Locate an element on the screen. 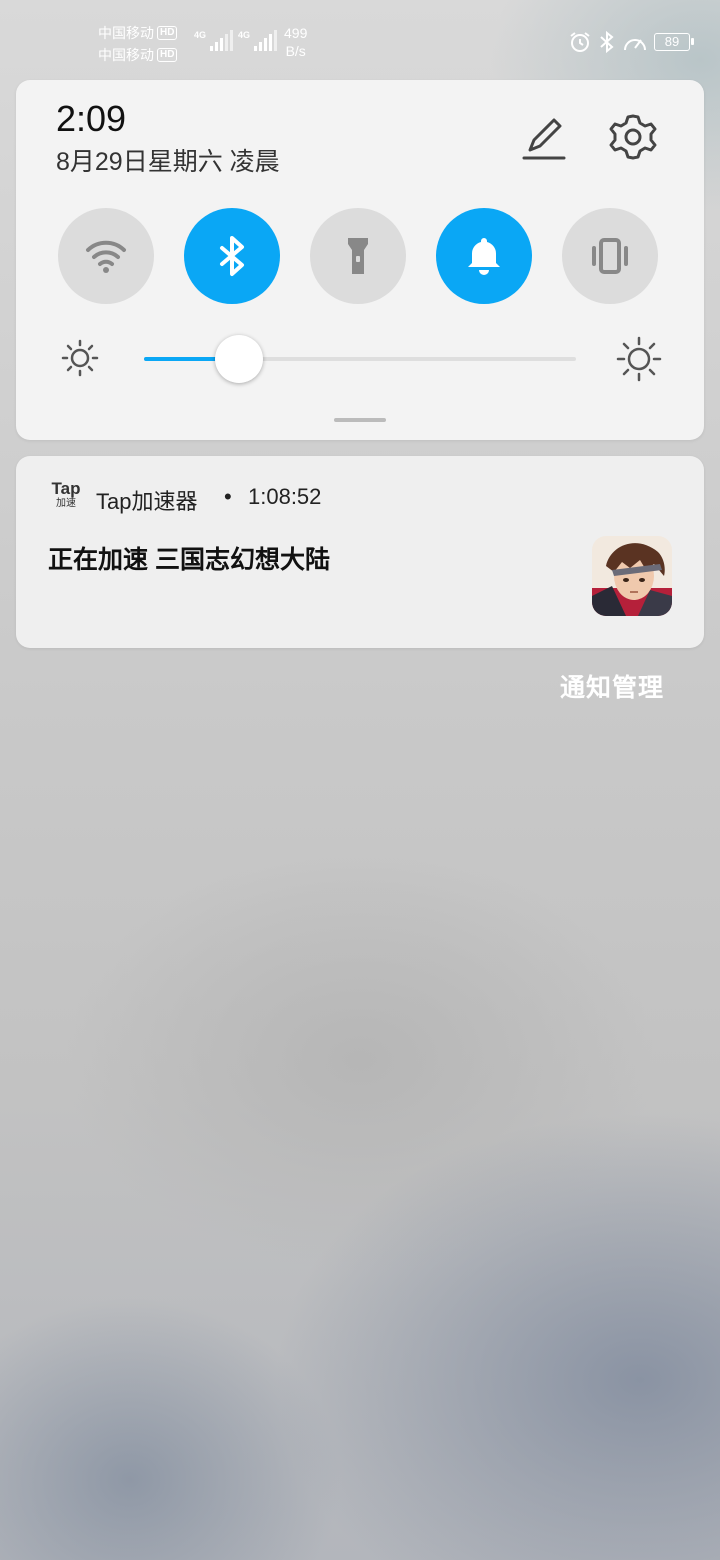 The width and height of the screenshot is (720, 1560). vibrate-icon is located at coordinates (610, 256).